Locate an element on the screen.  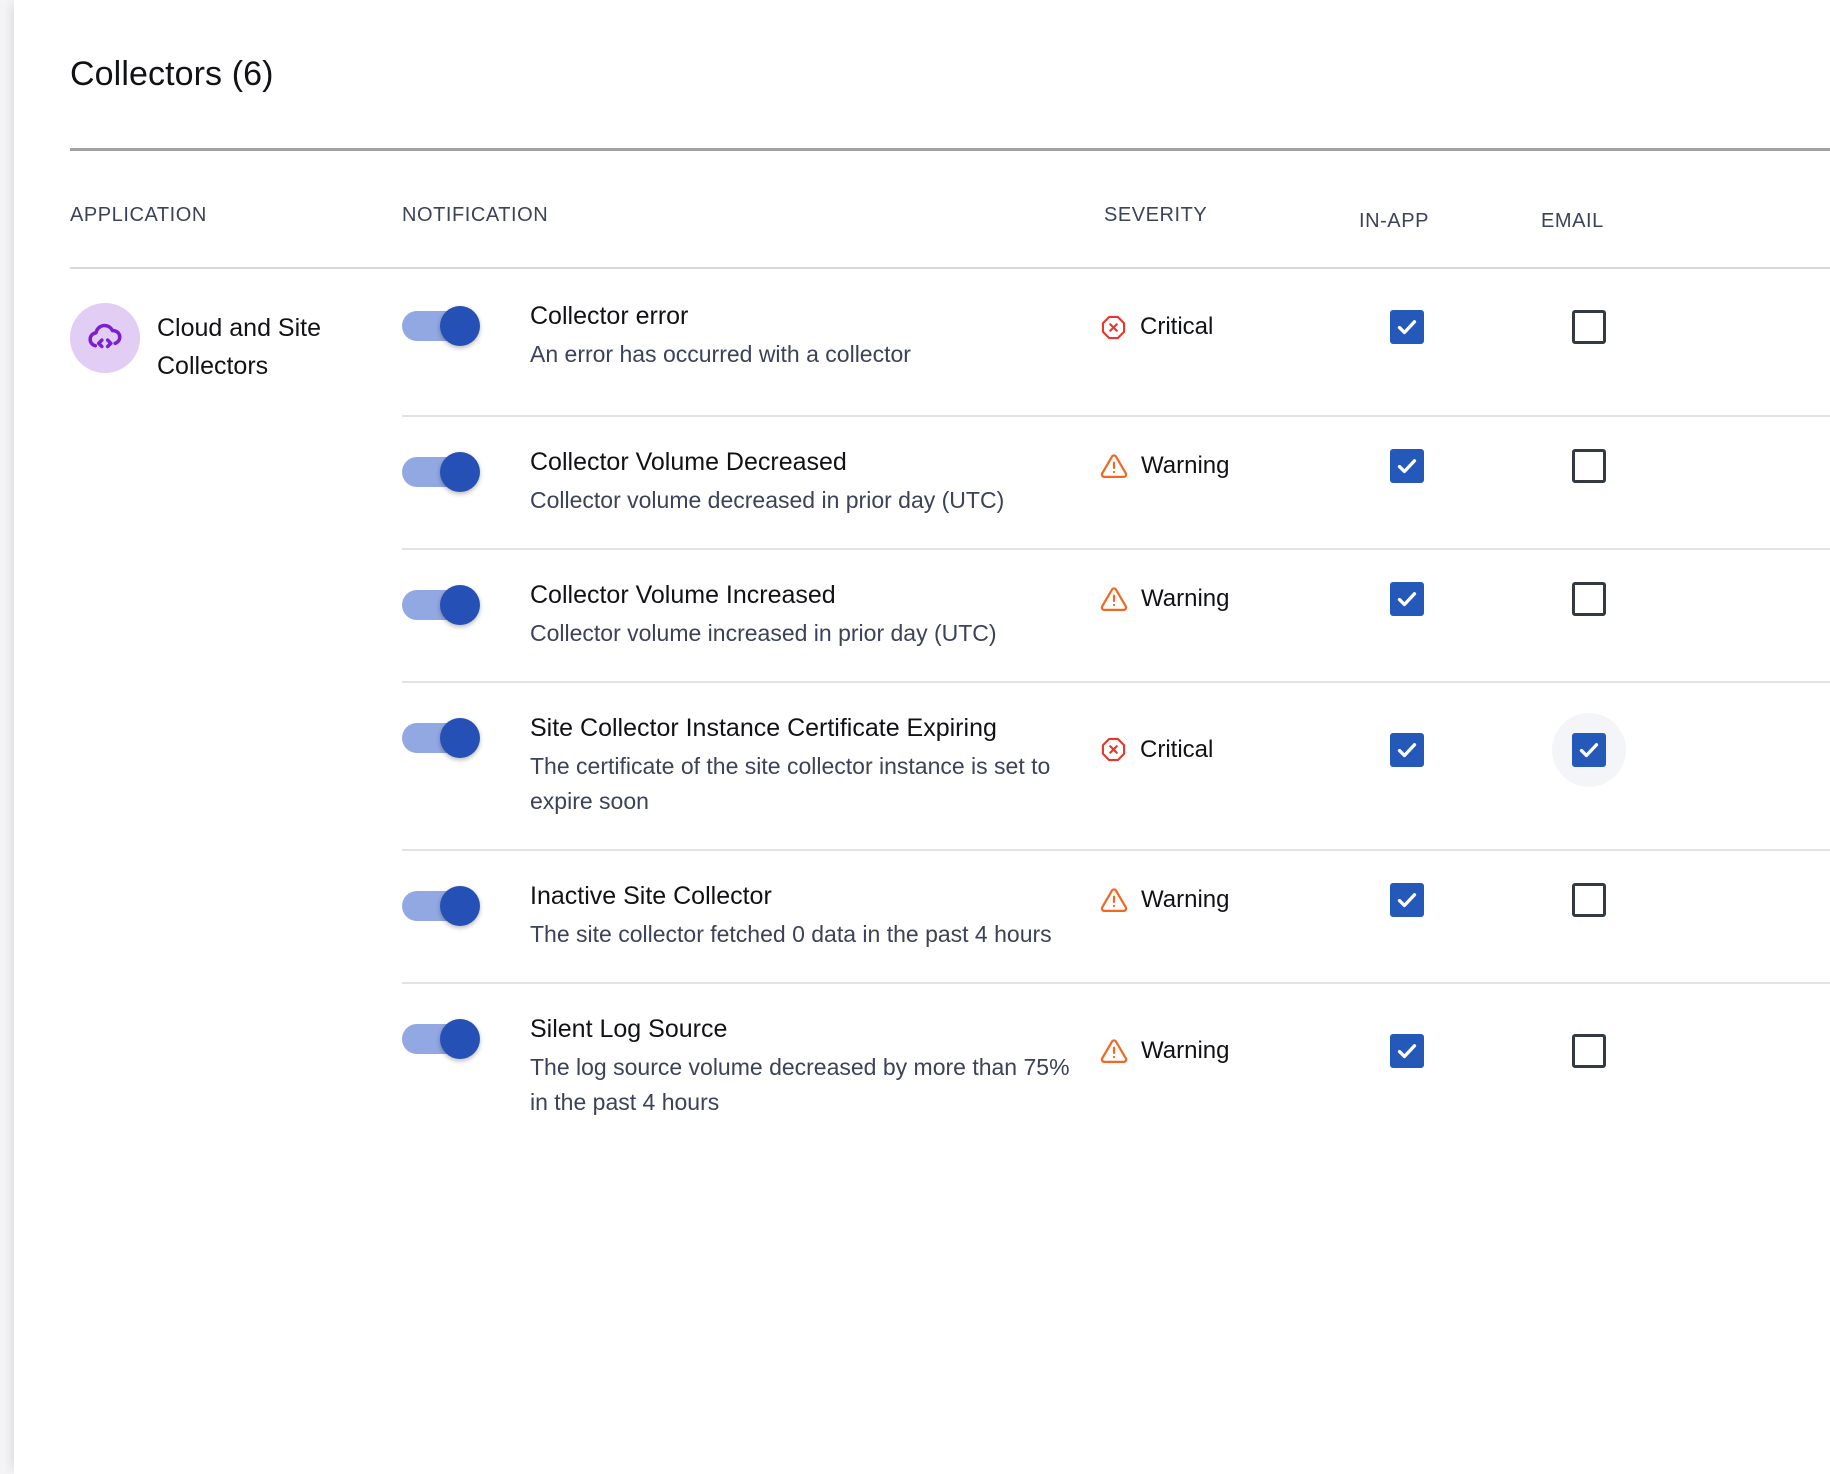
severity-label: Critical is located at coordinates (1177, 326).